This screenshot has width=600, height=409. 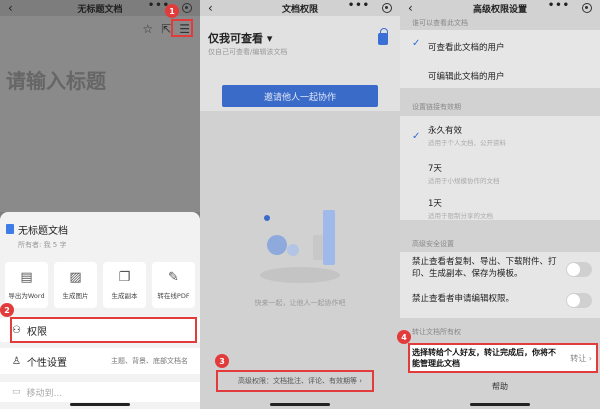 I want to click on badge-4: 4, so click(x=404, y=337).